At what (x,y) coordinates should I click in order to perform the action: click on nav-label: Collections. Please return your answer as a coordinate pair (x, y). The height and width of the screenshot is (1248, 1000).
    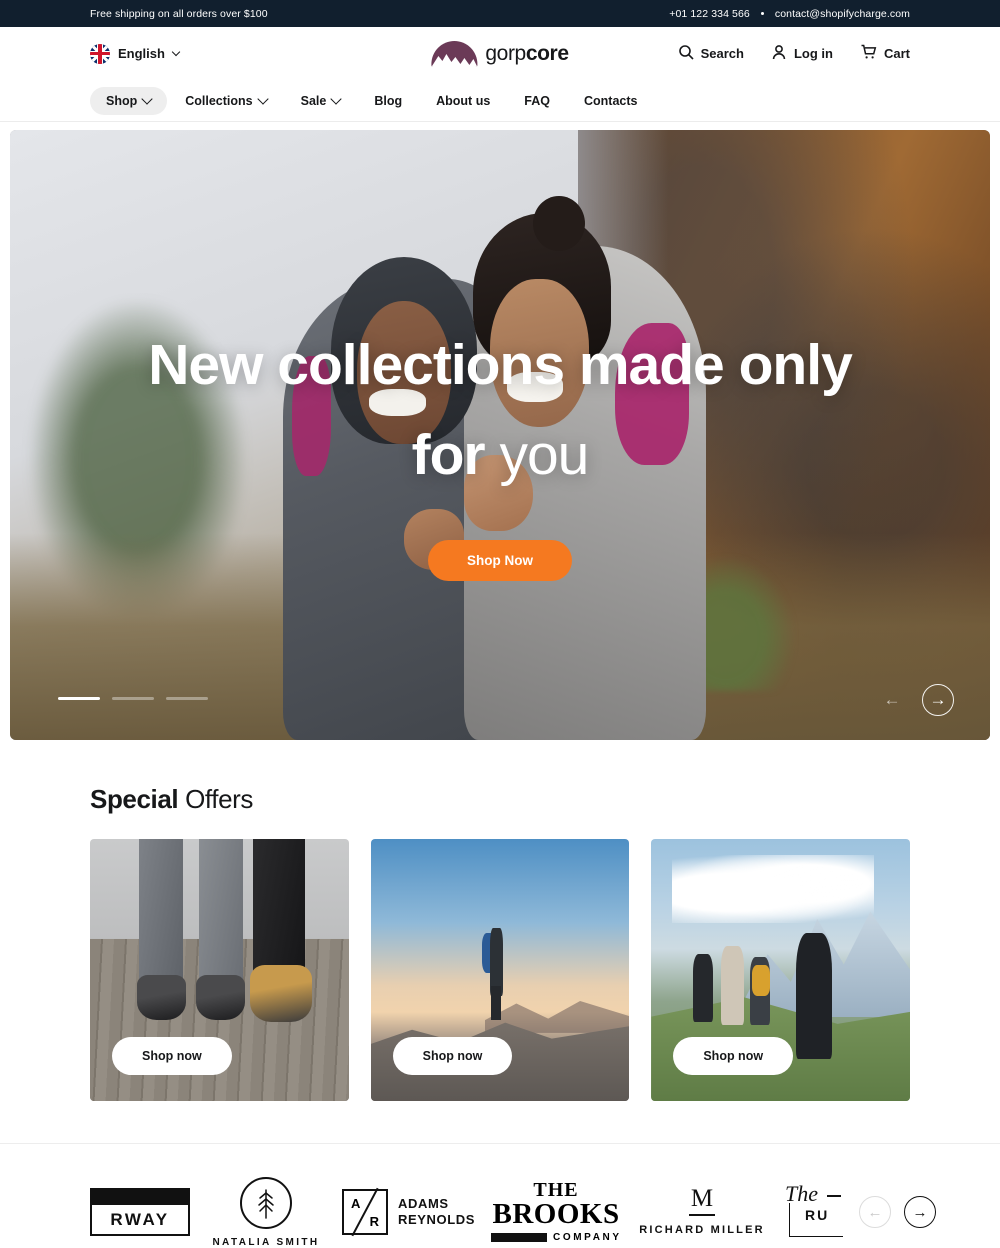
    Looking at the image, I should click on (219, 100).